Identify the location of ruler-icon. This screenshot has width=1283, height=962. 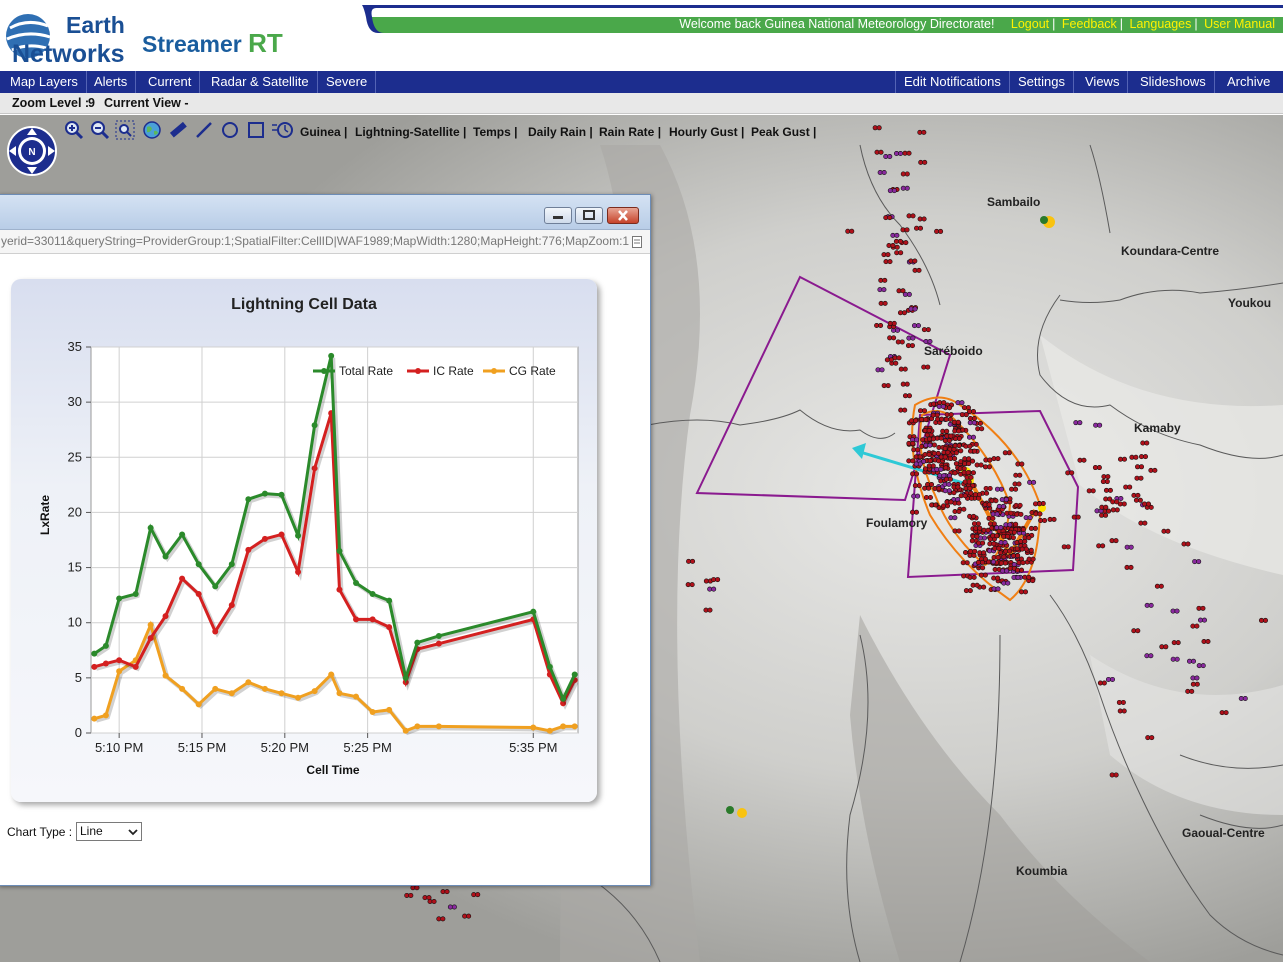
(178, 130).